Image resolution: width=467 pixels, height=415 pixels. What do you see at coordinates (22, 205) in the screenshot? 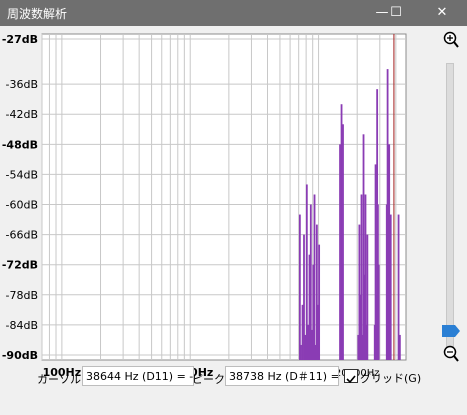
I see `y-tick-label: -60dB` at bounding box center [22, 205].